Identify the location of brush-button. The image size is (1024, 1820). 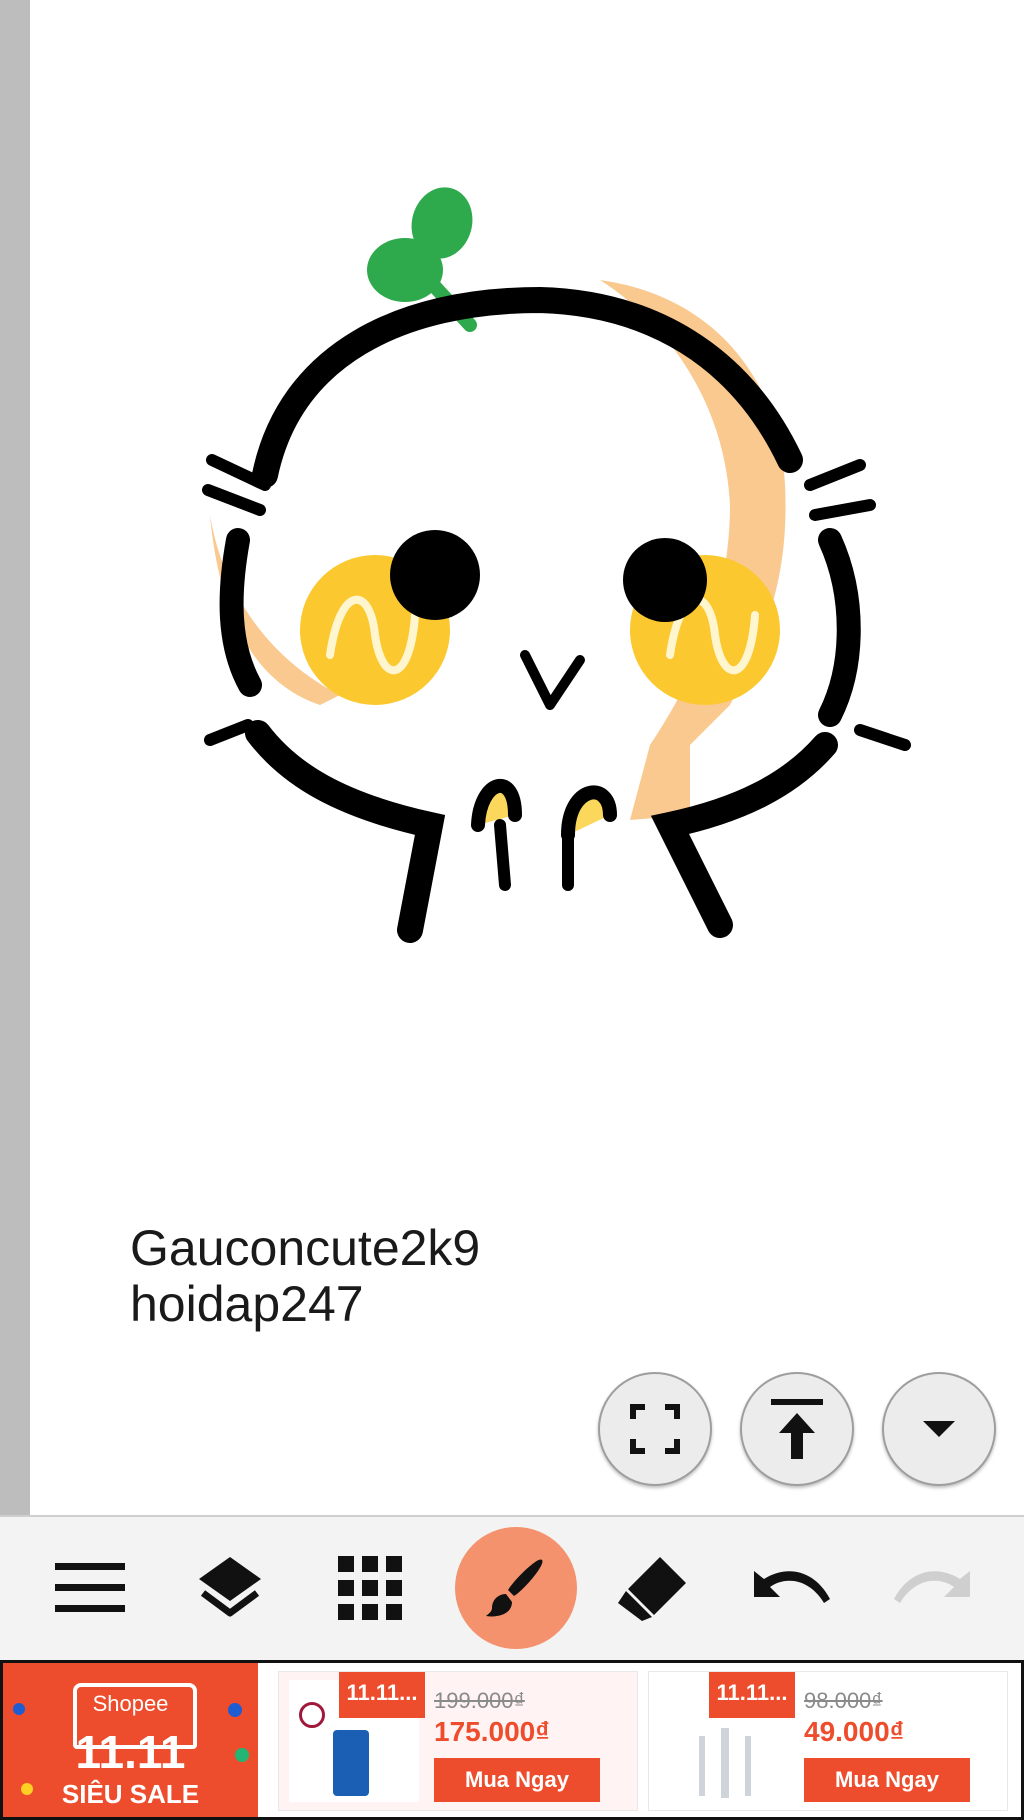
(516, 1588).